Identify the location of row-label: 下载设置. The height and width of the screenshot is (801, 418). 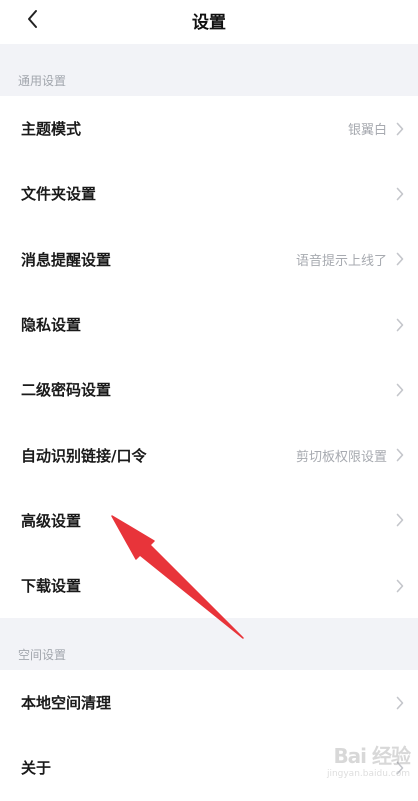
(51, 586).